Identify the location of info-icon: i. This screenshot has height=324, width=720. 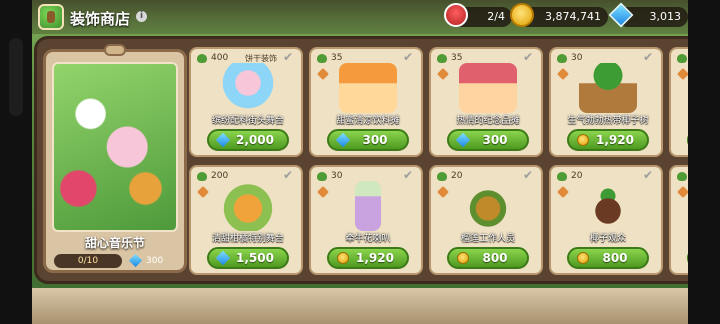
(141, 16).